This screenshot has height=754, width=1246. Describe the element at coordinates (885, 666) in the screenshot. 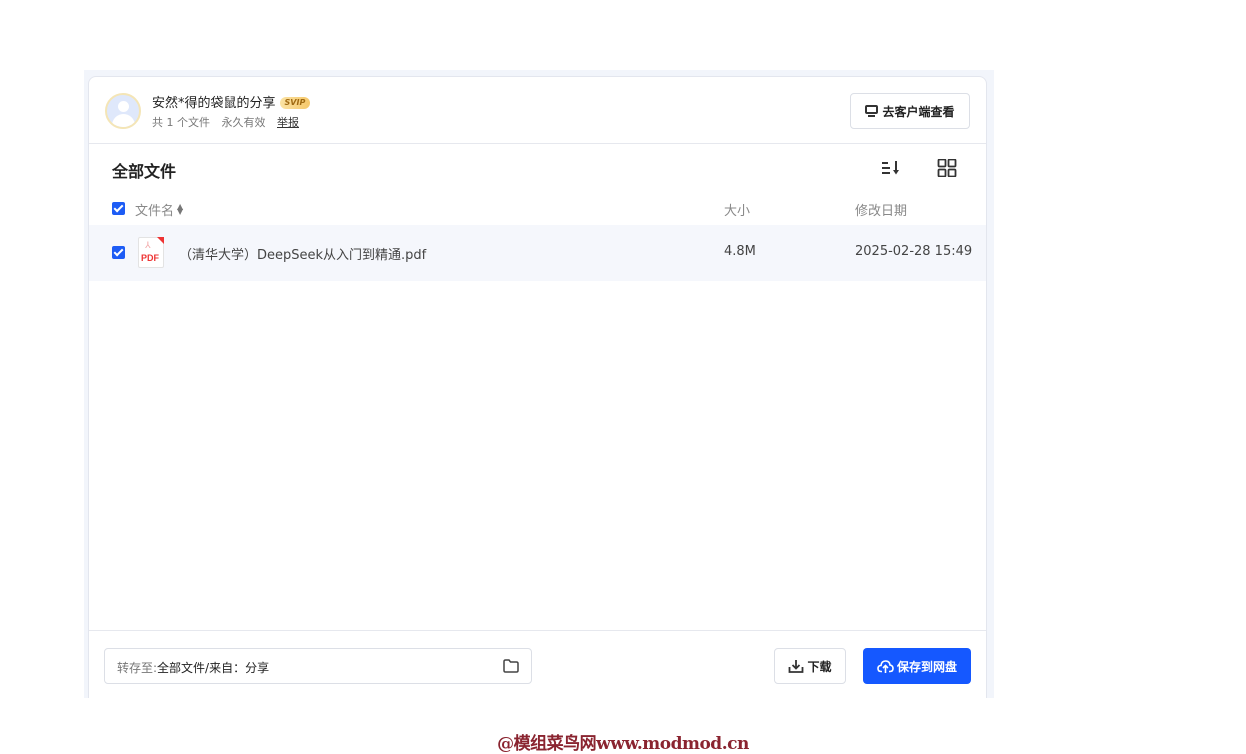

I see `cloud-upload-icon` at that location.